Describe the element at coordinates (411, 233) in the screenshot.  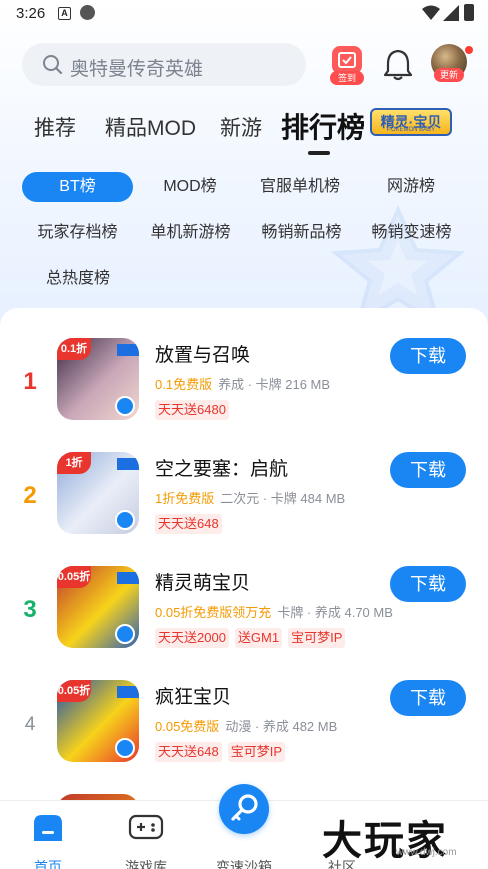
I see `rank-tab-hot-speed: 畅销变速榜` at that location.